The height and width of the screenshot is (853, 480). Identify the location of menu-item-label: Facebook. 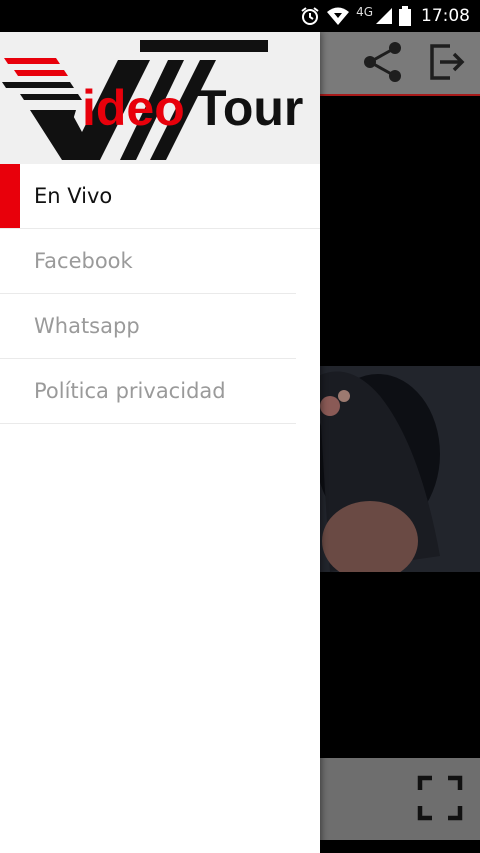
(83, 261).